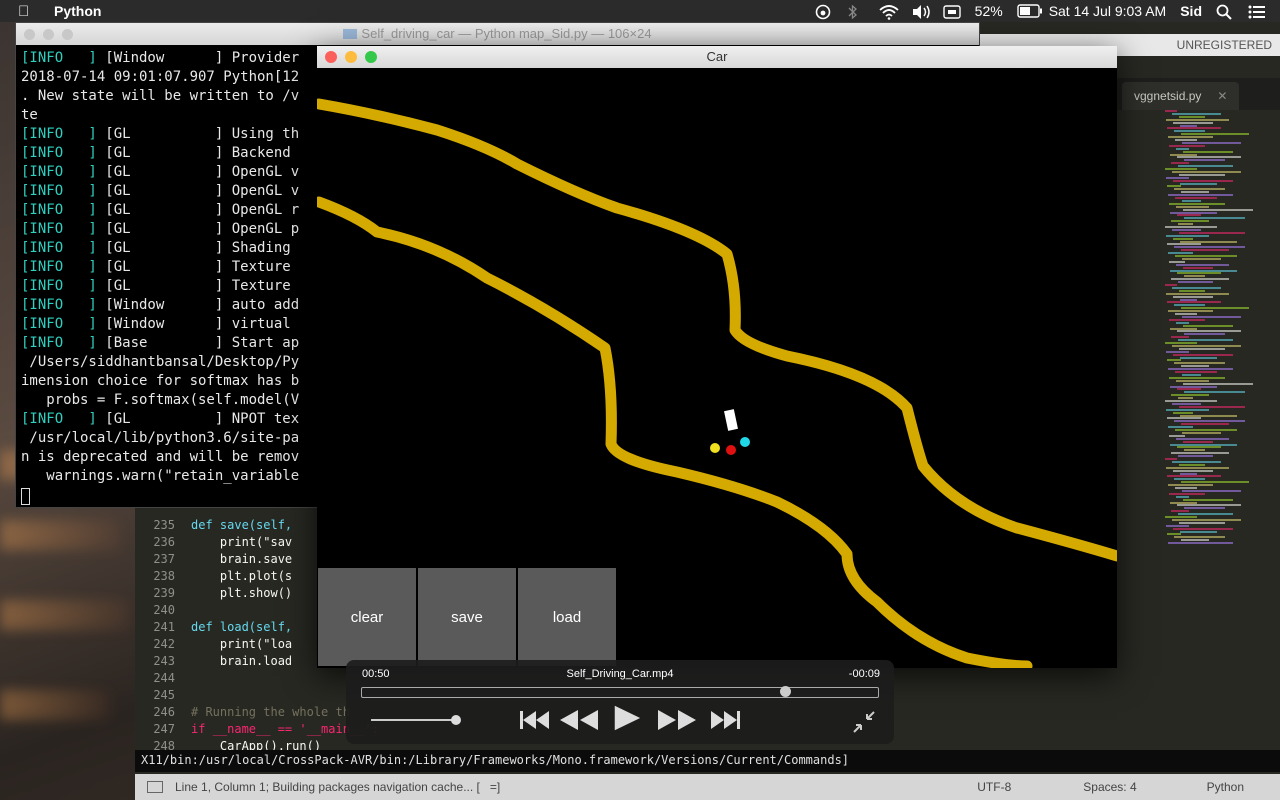 The width and height of the screenshot is (1280, 800). Describe the element at coordinates (725, 720) in the screenshot. I see `skip-forward-icon` at that location.